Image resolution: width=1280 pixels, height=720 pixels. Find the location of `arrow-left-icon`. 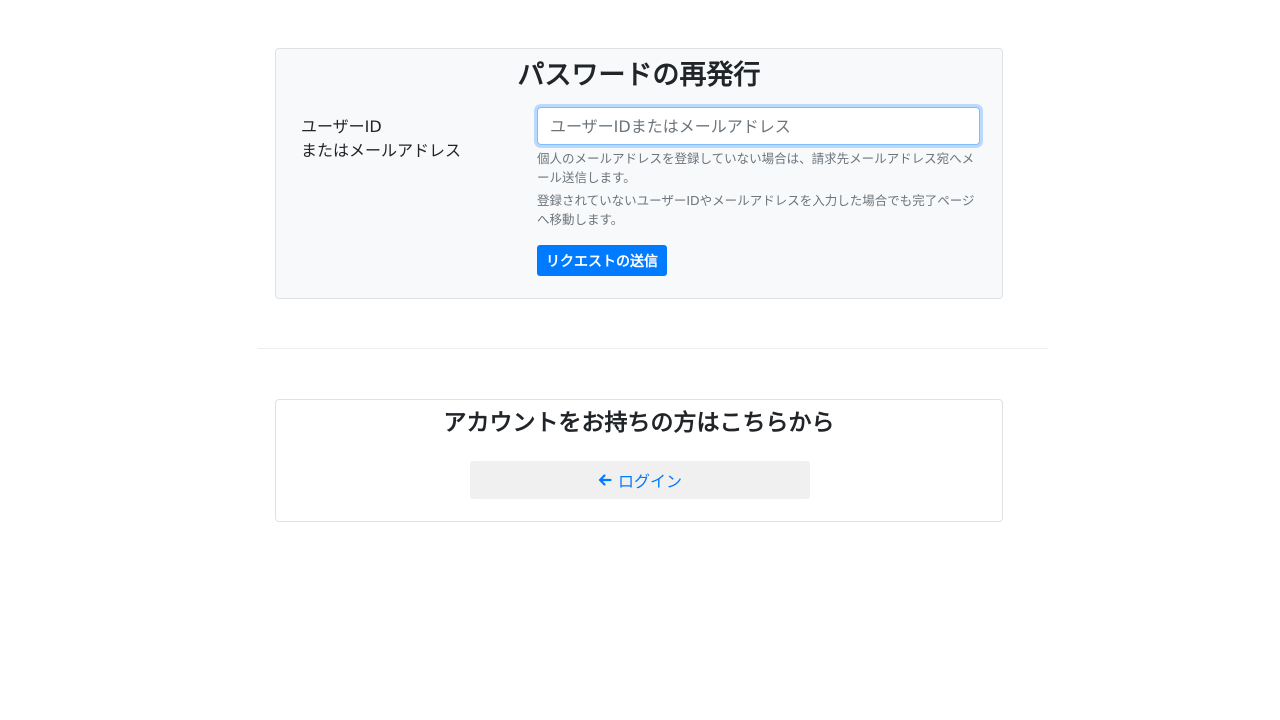

arrow-left-icon is located at coordinates (605, 480).